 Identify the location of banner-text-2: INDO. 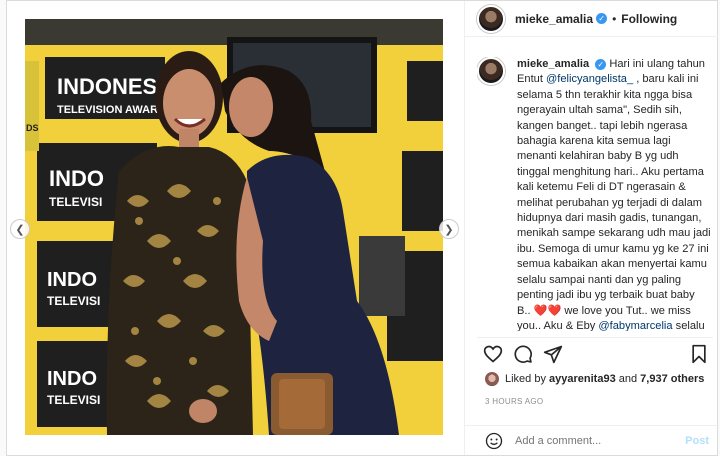
(76, 178).